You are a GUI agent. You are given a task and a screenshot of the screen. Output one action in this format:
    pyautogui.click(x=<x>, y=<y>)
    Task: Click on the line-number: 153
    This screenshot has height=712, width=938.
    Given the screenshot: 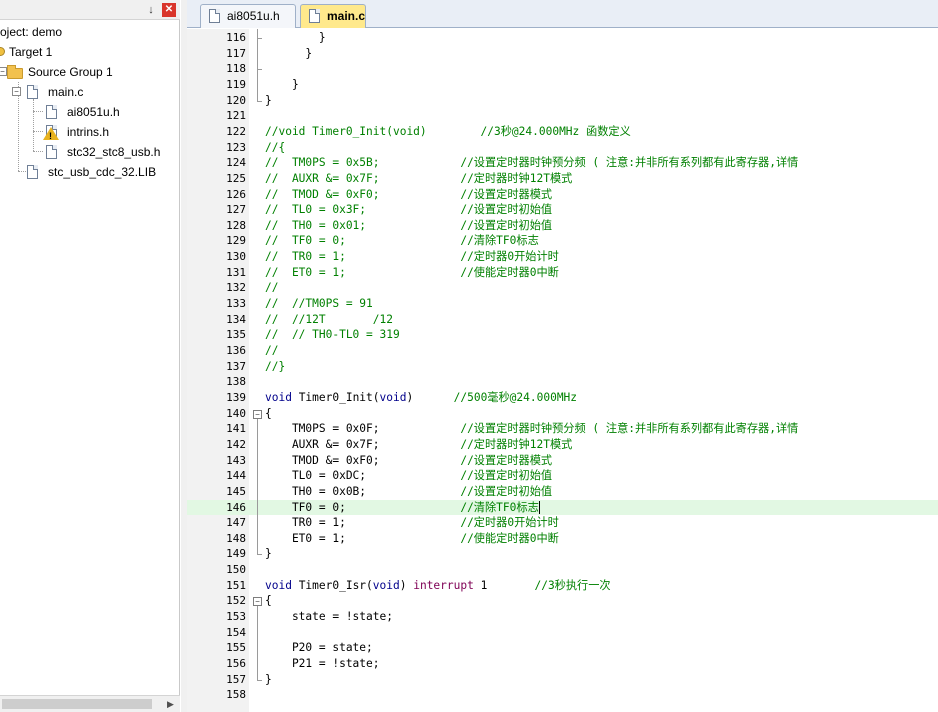 What is the action you would take?
    pyautogui.click(x=236, y=617)
    